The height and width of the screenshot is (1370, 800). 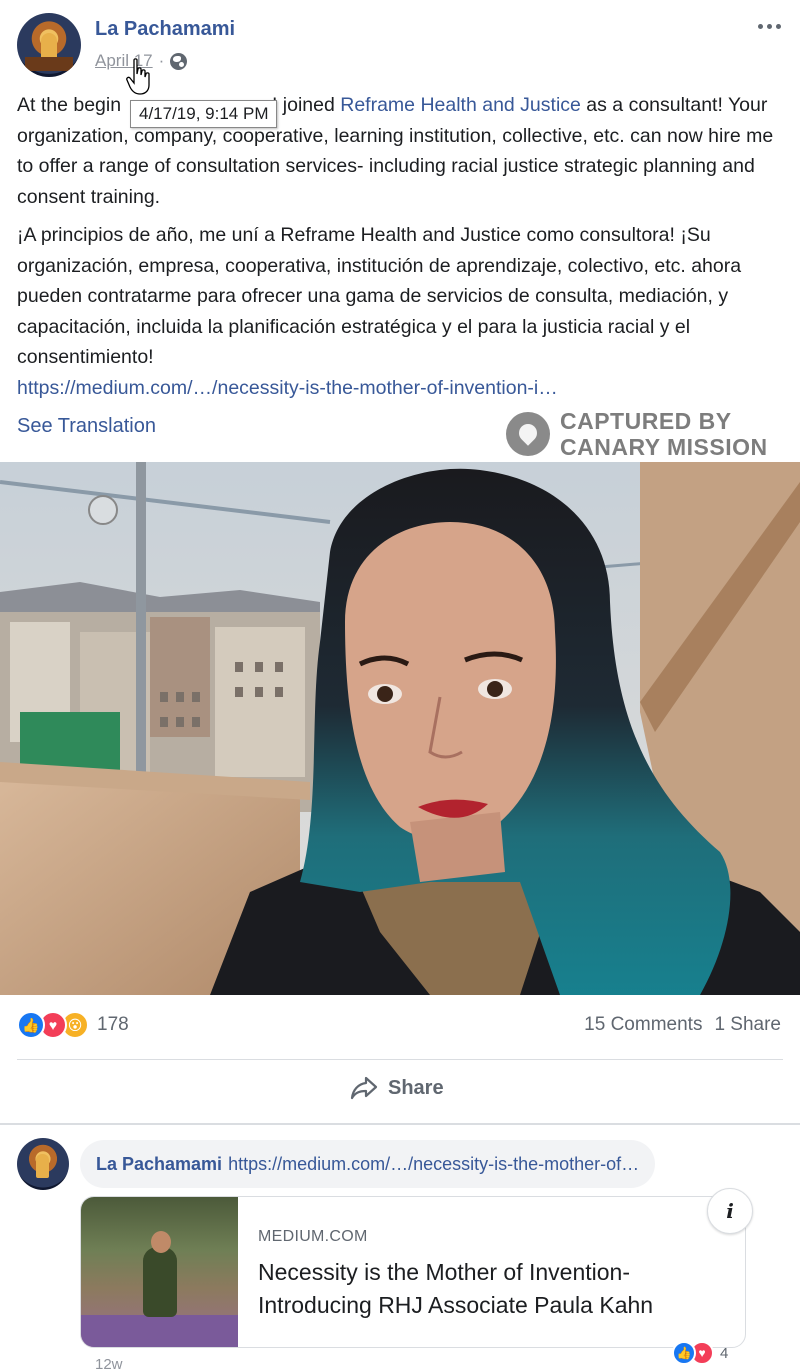 What do you see at coordinates (165, 29) in the screenshot?
I see `author-name: La Pachamami` at bounding box center [165, 29].